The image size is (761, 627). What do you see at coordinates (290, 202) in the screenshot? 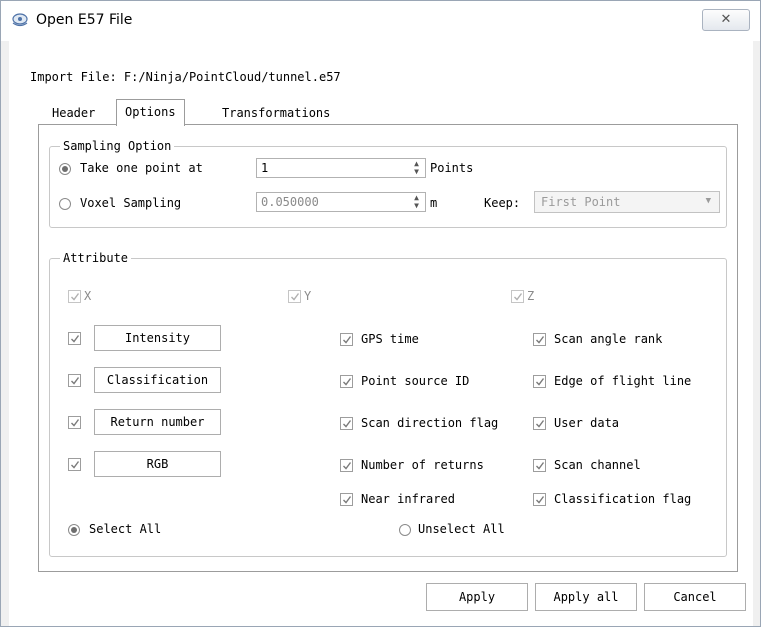
I see `voxel-size-value: 0.050000` at bounding box center [290, 202].